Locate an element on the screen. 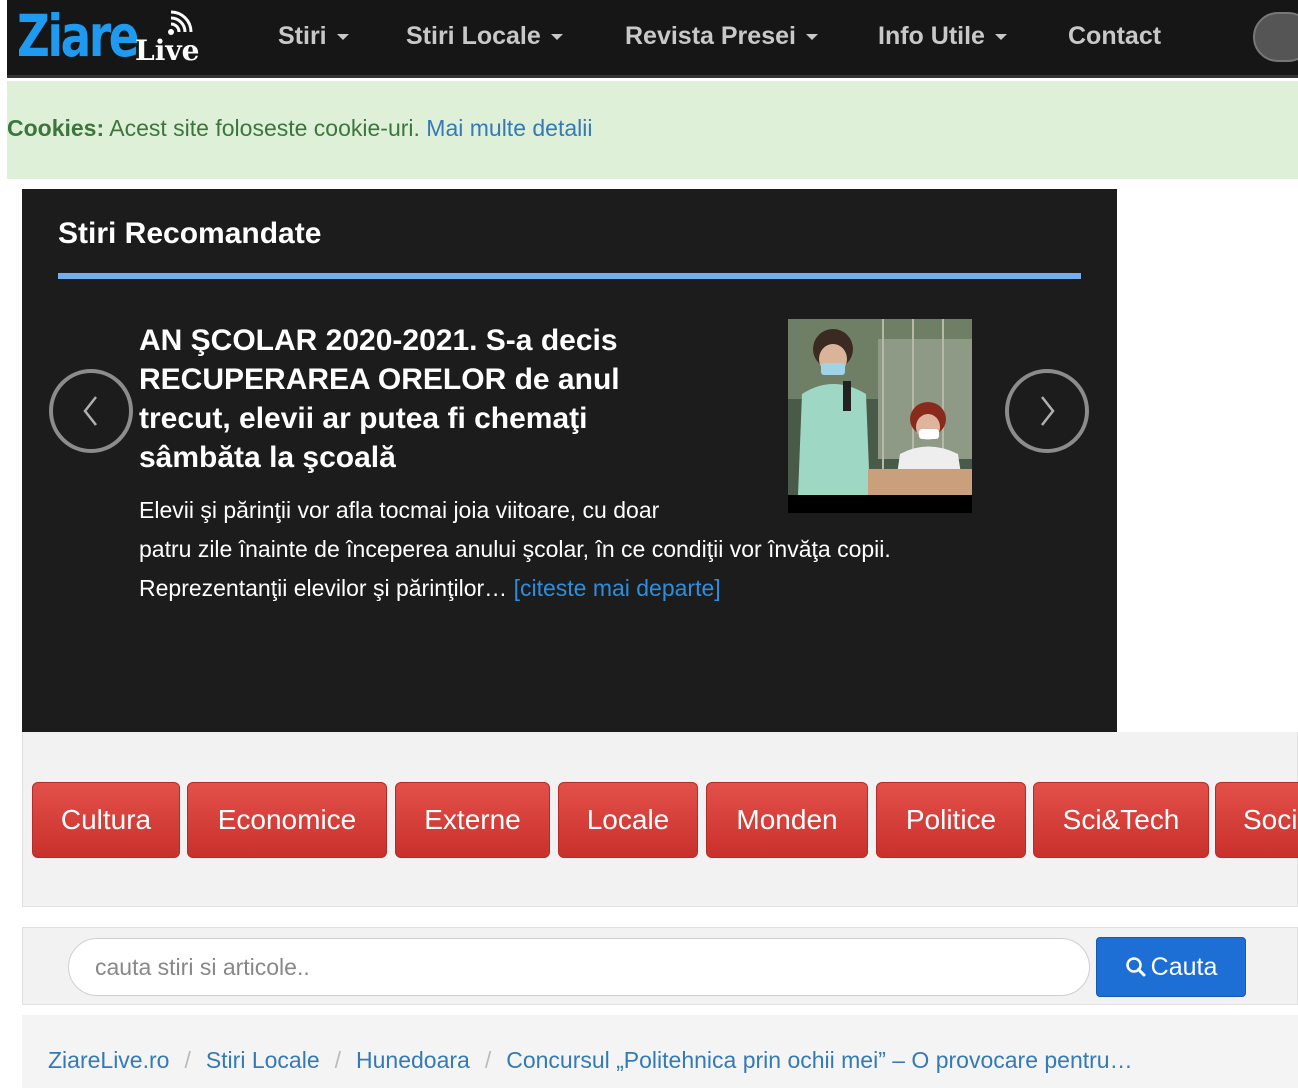 Image resolution: width=1298 pixels, height=1088 pixels. cookie-message: Acest site foloseste cookie-uri. is located at coordinates (265, 128).